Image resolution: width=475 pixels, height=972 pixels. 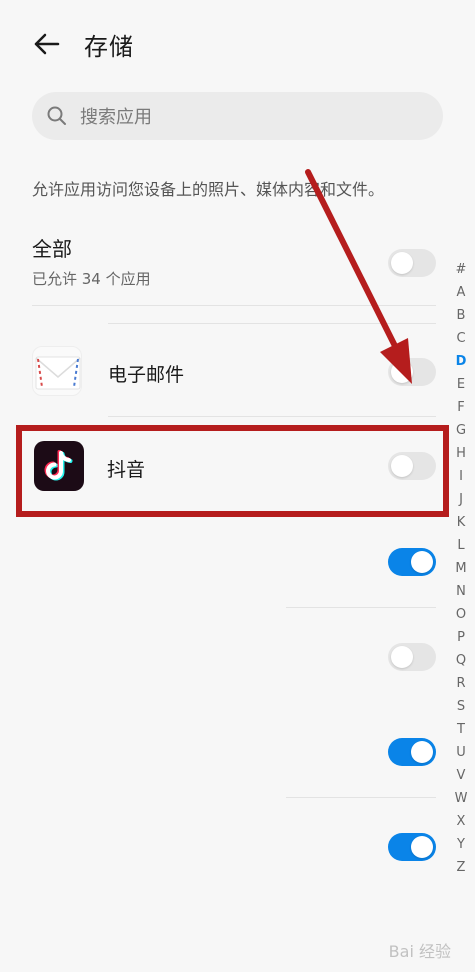 I want to click on index-letter: K, so click(x=461, y=522).